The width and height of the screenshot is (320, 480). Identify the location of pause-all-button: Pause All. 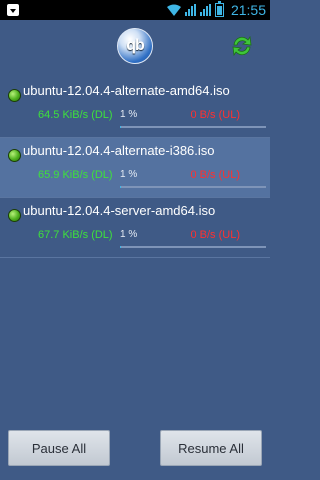
(59, 448).